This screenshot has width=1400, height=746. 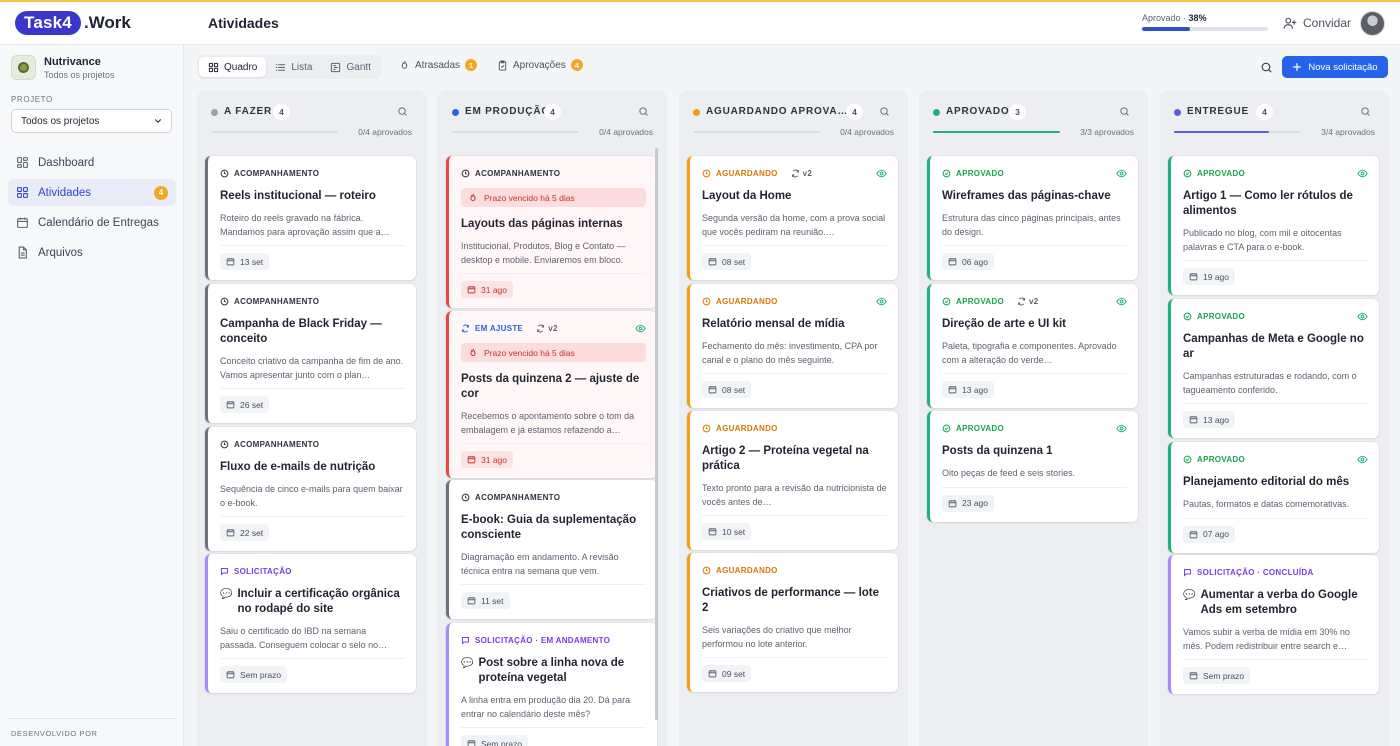 I want to click on tab-lista: Lista, so click(x=293, y=67).